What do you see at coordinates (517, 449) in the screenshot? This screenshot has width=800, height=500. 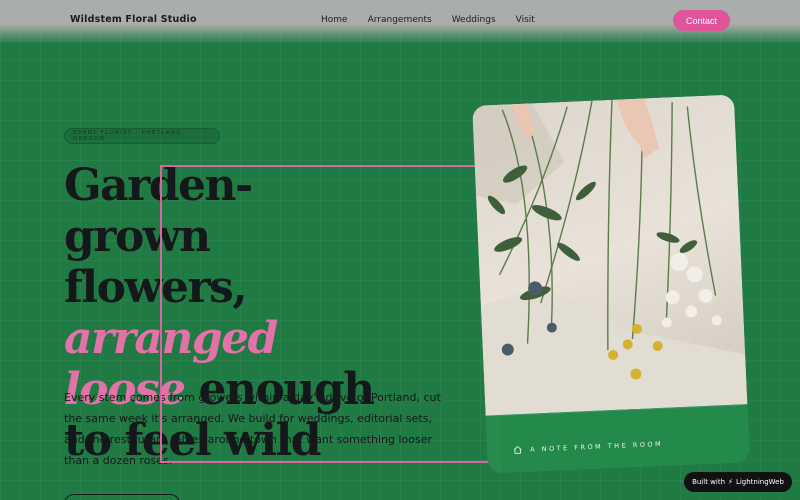 I see `house-icon` at bounding box center [517, 449].